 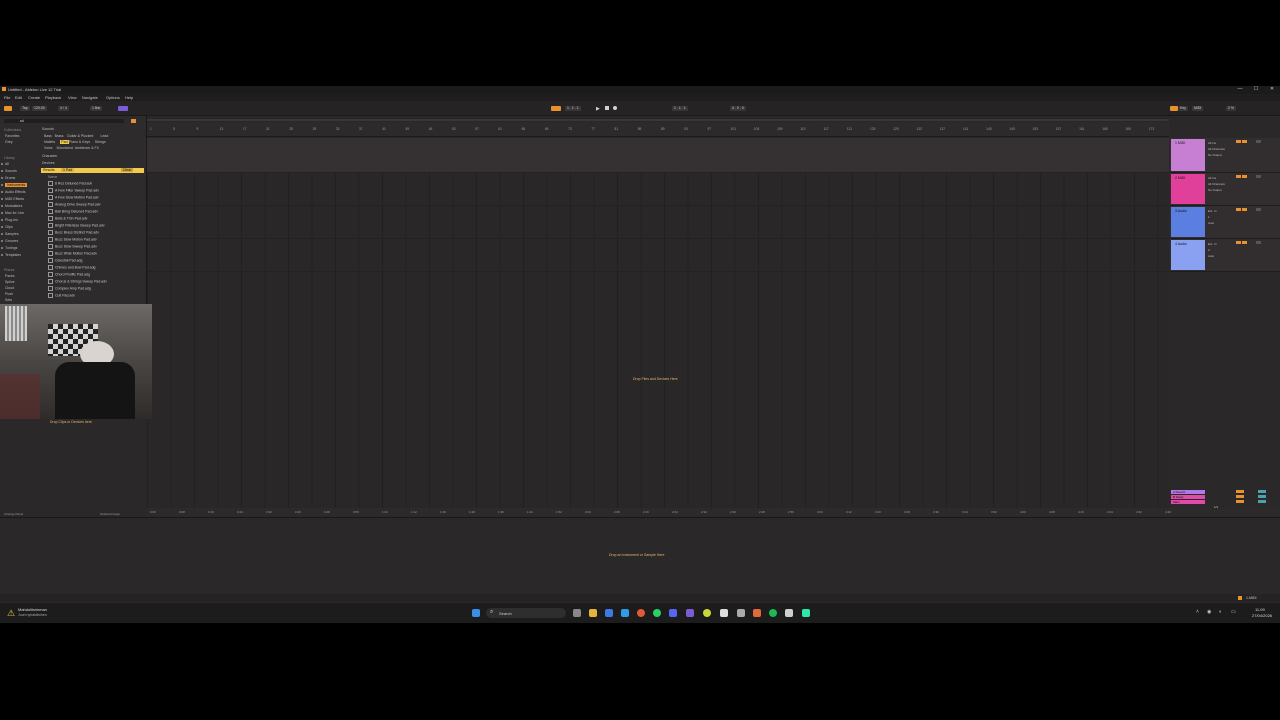 I want to click on filter-toggle-button, so click(x=133, y=121).